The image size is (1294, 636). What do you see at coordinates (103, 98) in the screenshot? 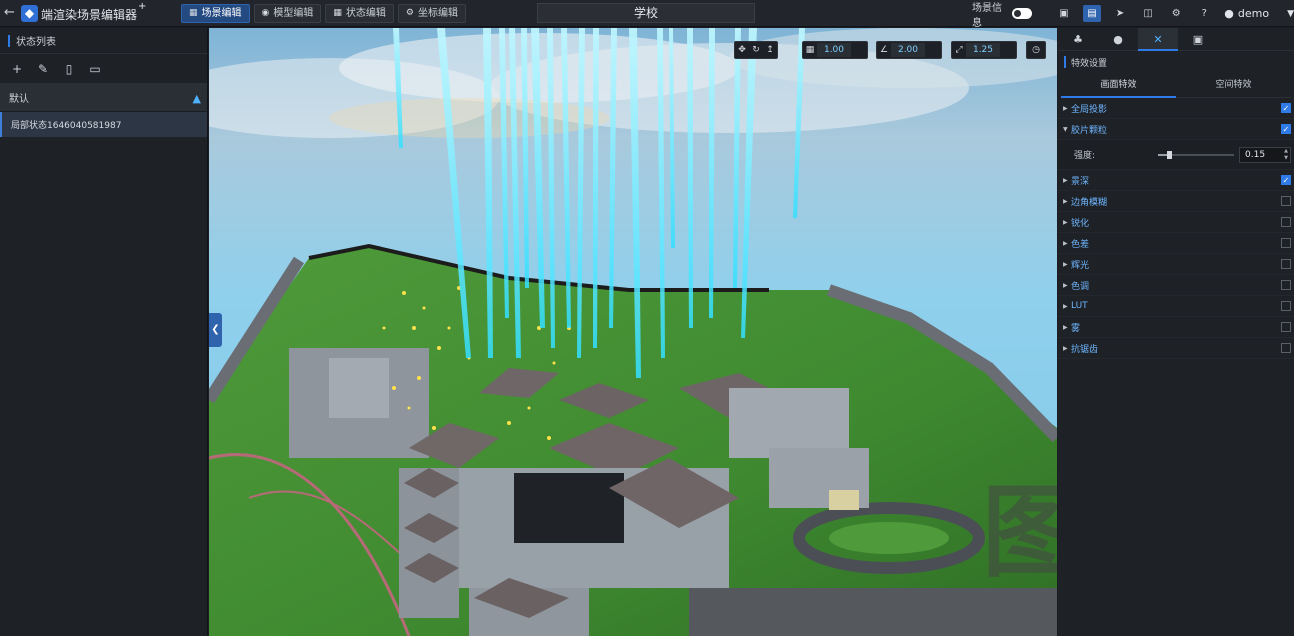
I see `state-group-default: 默认 ▲` at bounding box center [103, 98].